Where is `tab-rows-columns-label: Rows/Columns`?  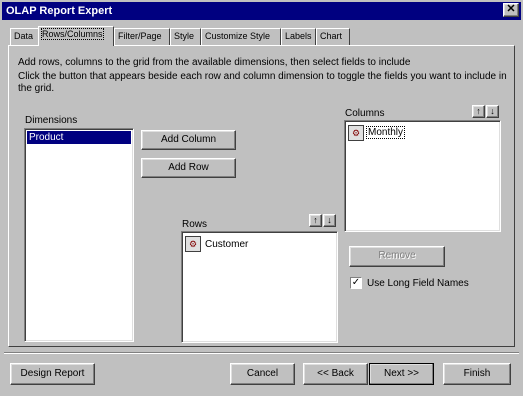
tab-rows-columns-label: Rows/Columns is located at coordinates (72, 34).